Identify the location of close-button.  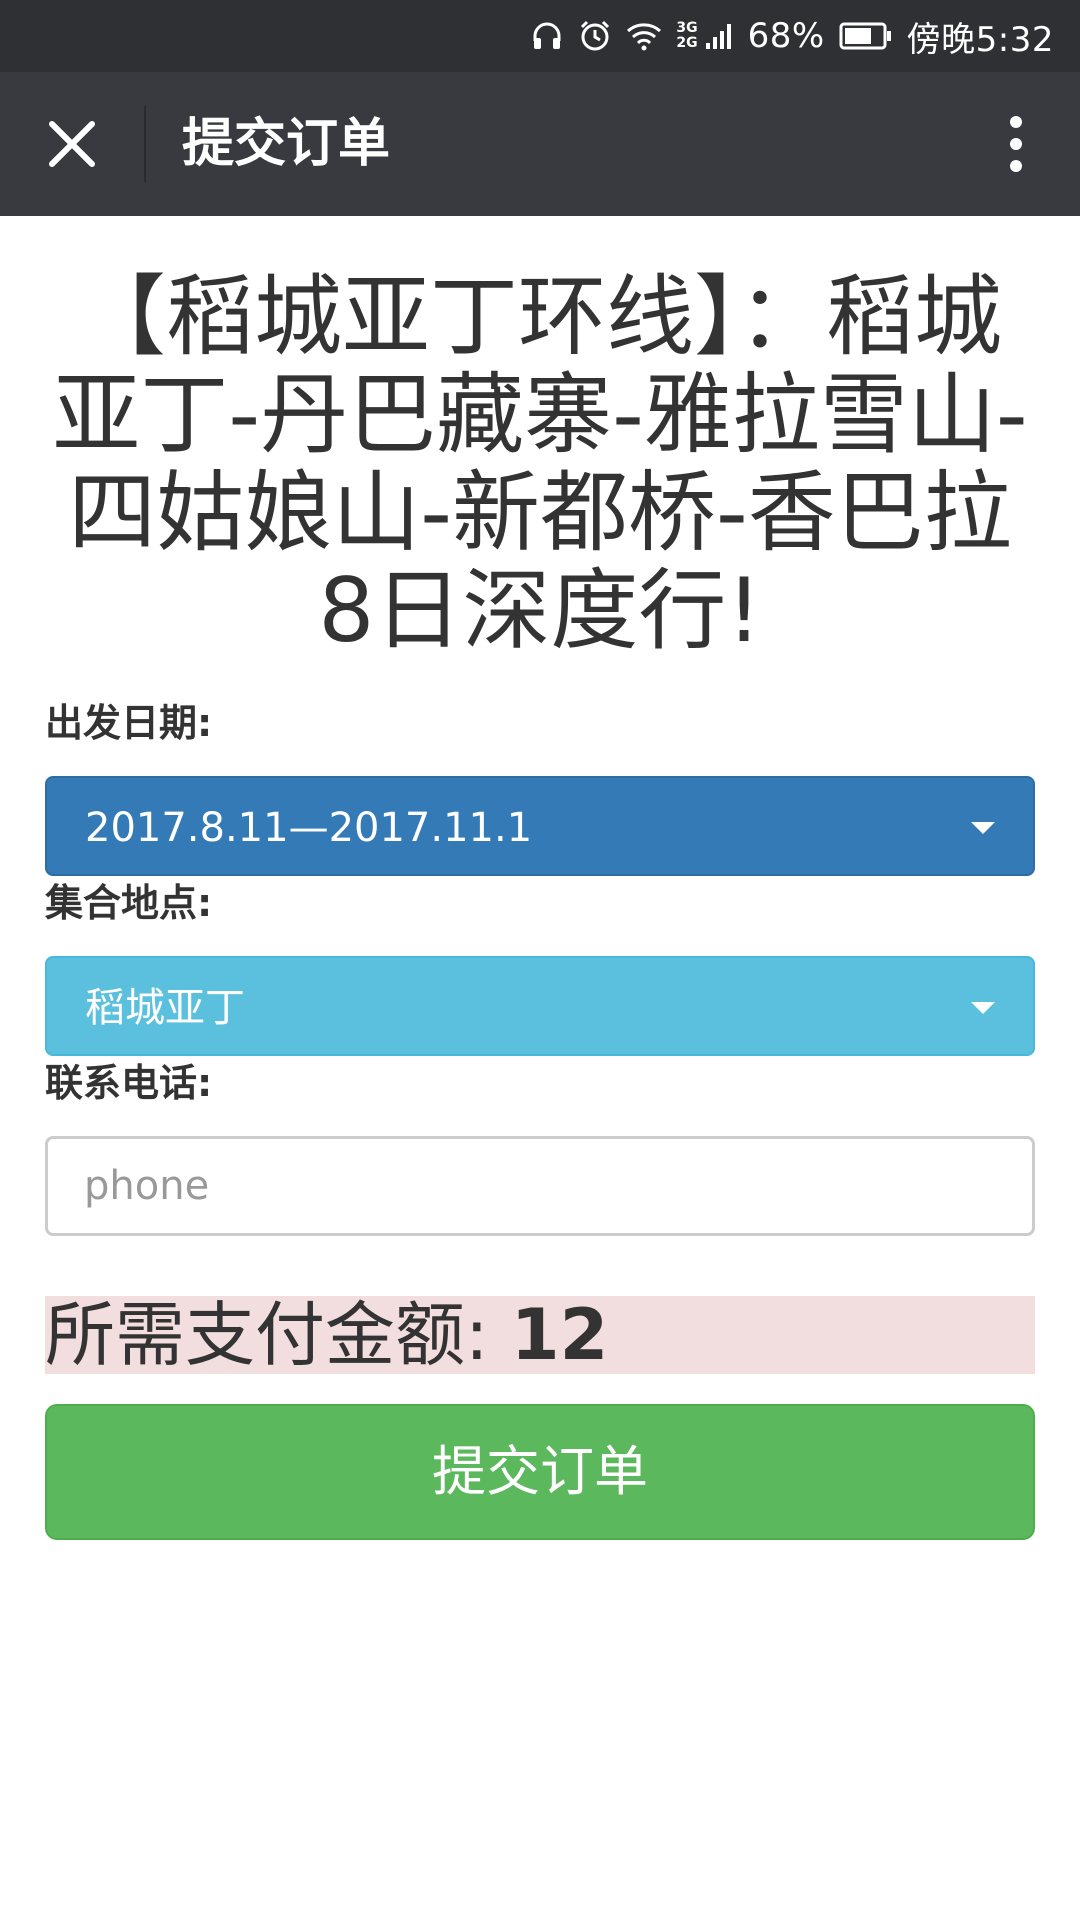
(72, 144).